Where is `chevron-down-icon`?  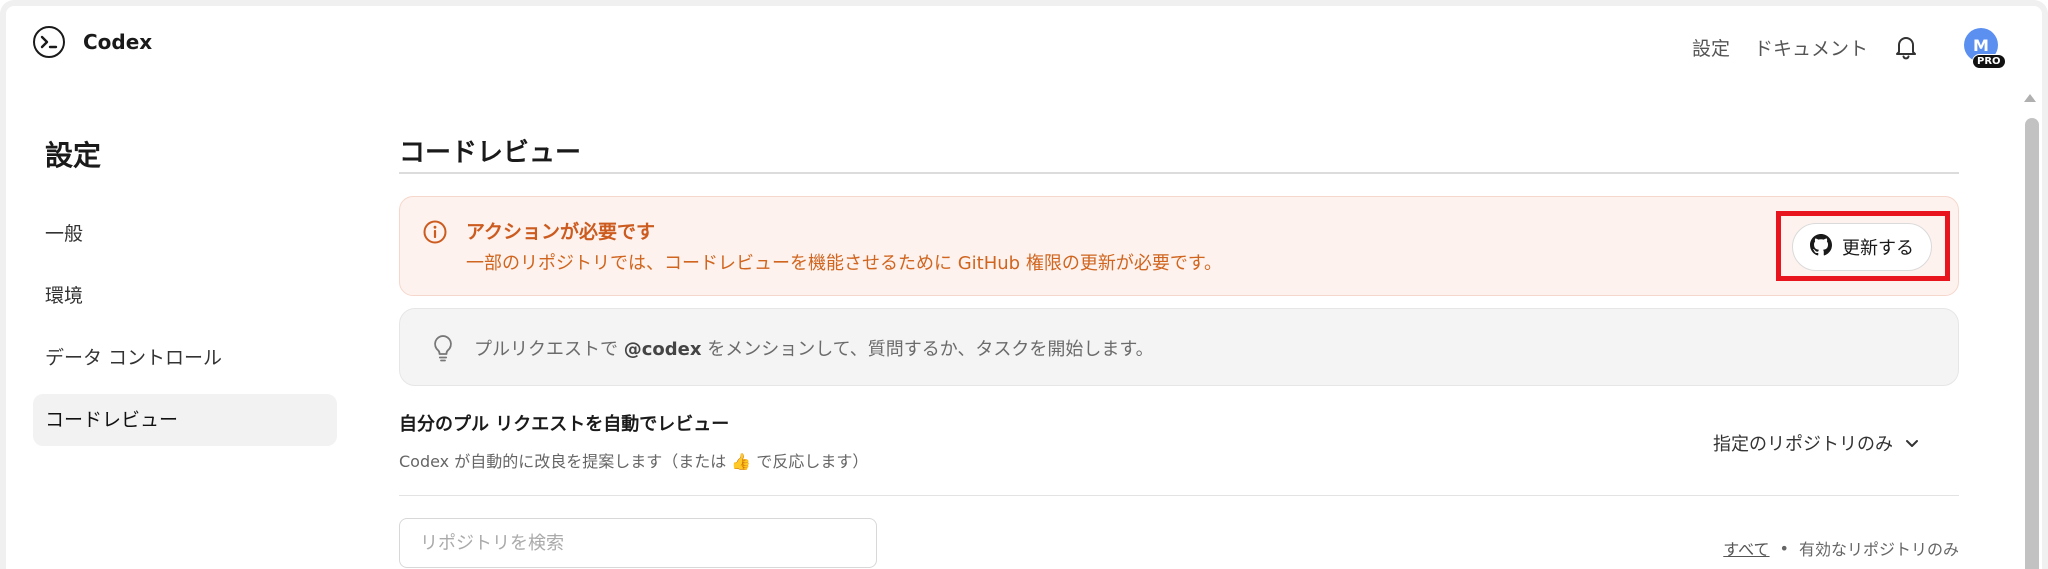 chevron-down-icon is located at coordinates (1912, 443).